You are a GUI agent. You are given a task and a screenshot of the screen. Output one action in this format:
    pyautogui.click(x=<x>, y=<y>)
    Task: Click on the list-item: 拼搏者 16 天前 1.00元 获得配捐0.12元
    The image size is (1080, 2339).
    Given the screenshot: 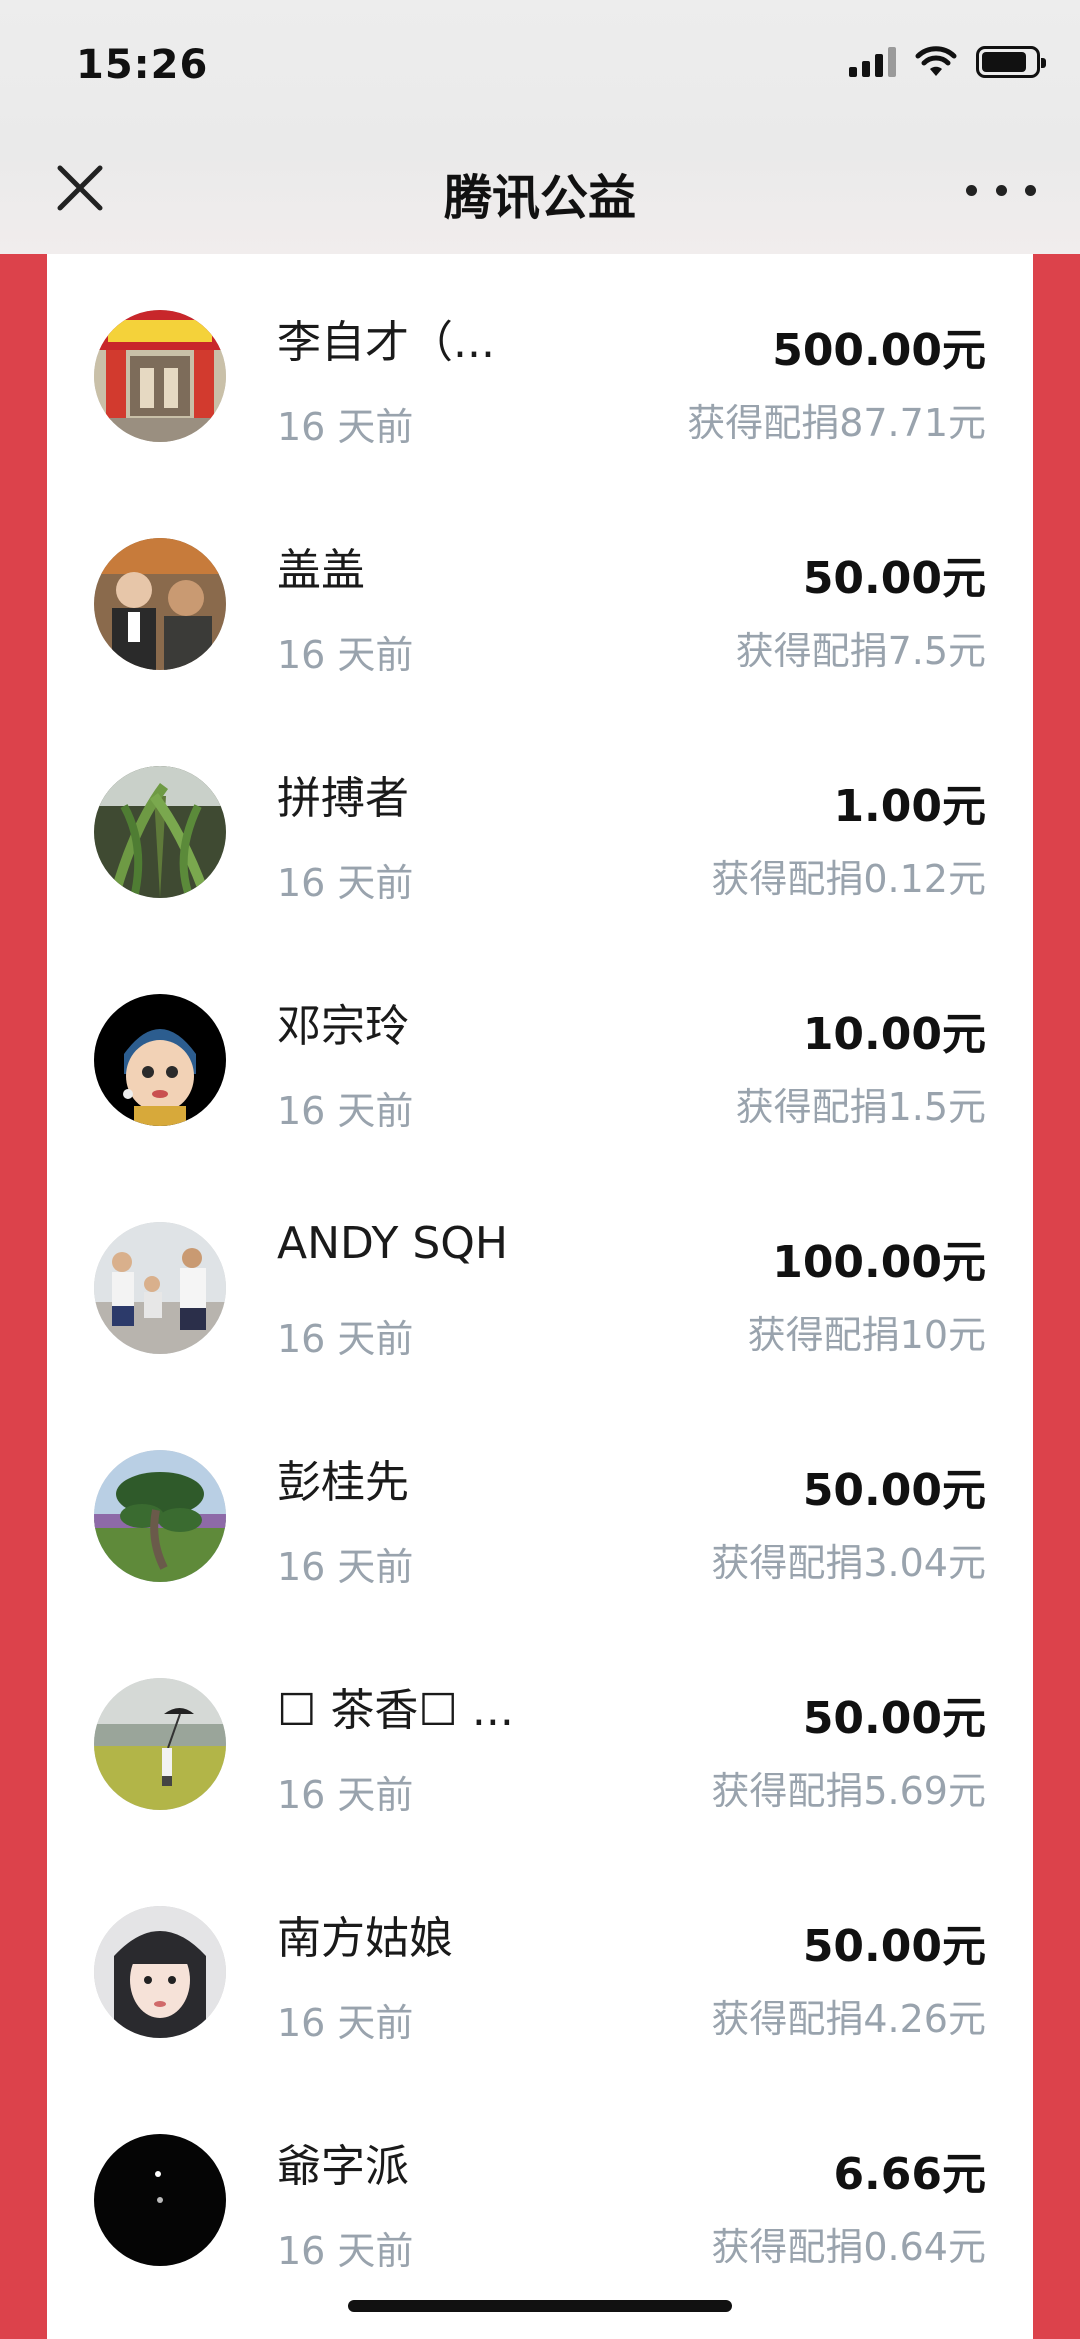 What is the action you would take?
    pyautogui.click(x=540, y=824)
    